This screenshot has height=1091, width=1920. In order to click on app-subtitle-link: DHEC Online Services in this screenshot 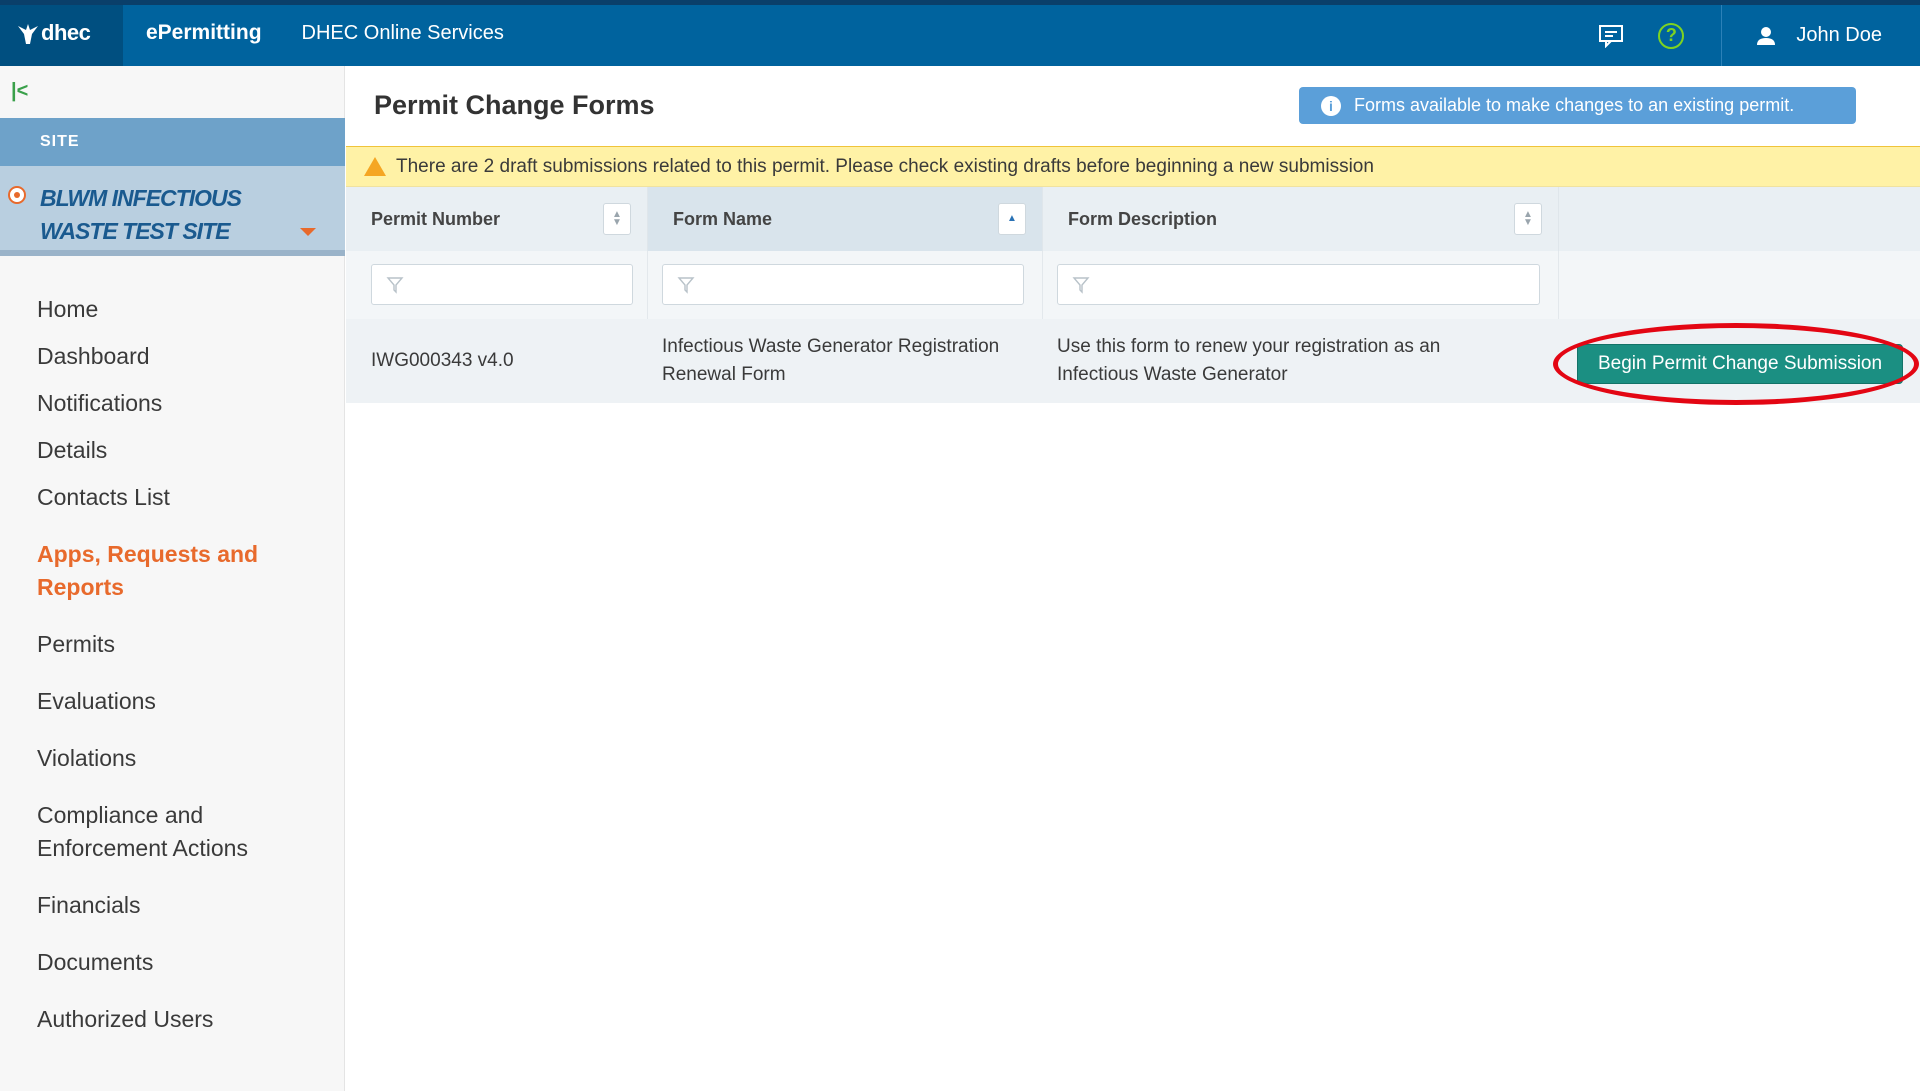, I will do `click(403, 33)`.